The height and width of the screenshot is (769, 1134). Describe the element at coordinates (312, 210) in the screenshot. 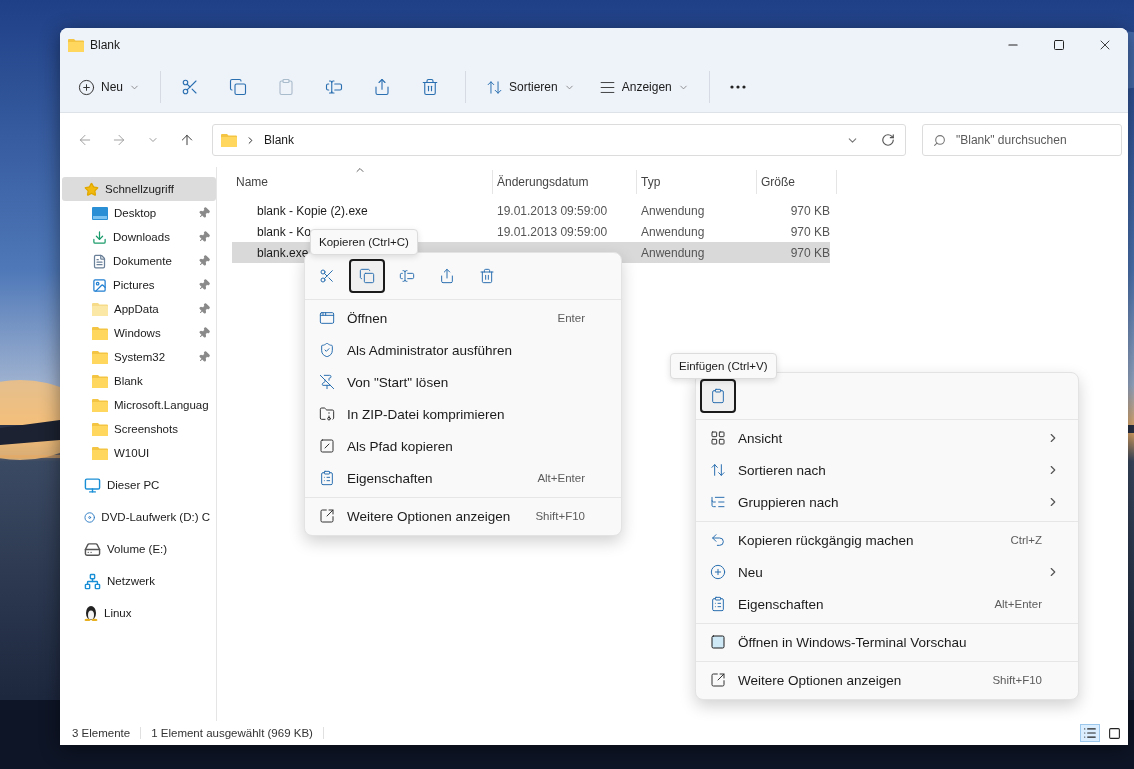

I see `file-name: blank - Kopie (2).exe` at that location.